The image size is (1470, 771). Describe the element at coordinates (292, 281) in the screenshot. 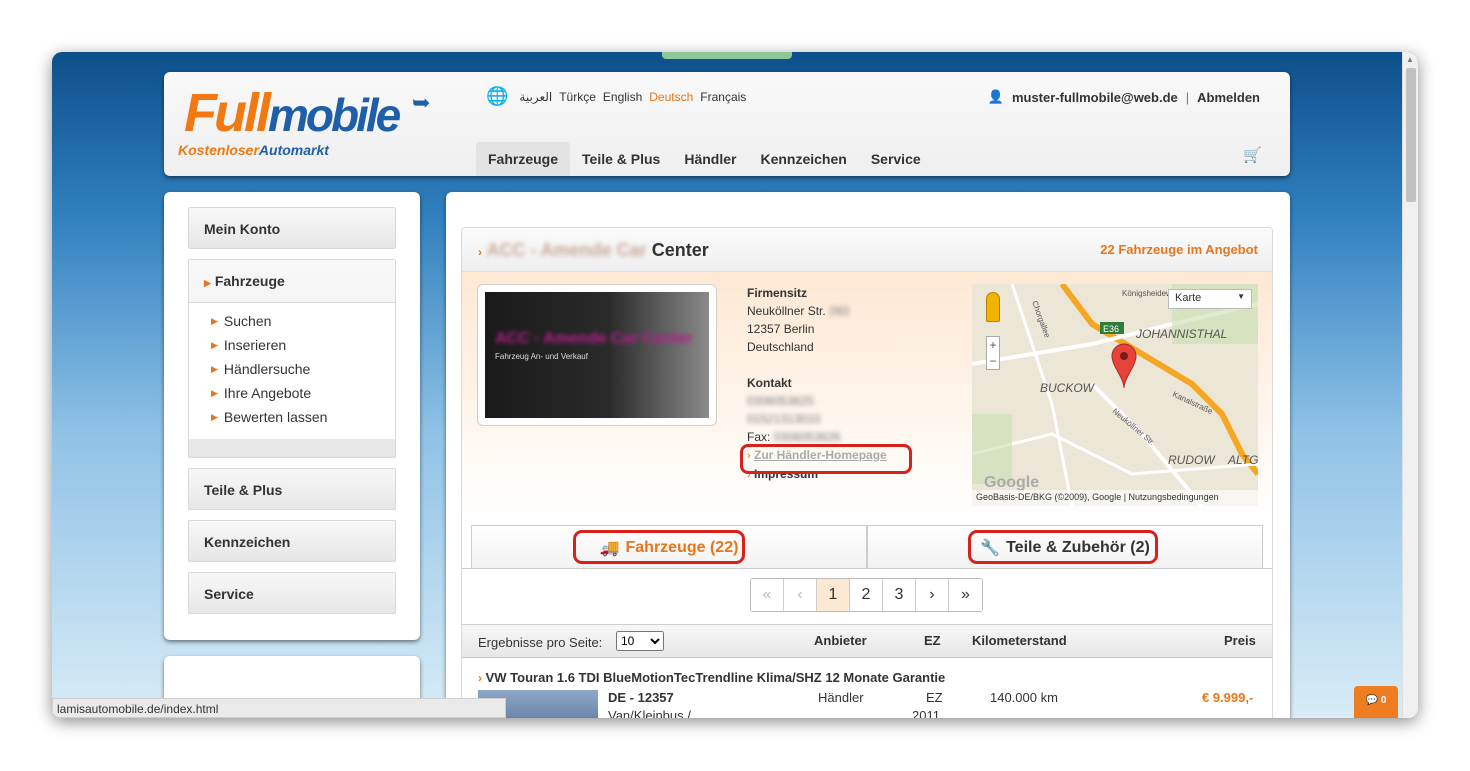

I see `sidebar-vehicles: ▶ Fahrzeuge` at that location.